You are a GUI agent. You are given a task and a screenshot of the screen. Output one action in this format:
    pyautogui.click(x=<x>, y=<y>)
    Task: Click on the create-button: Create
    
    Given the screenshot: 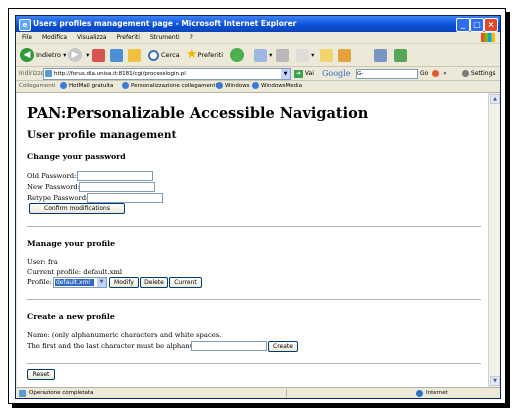 What is the action you would take?
    pyautogui.click(x=283, y=346)
    